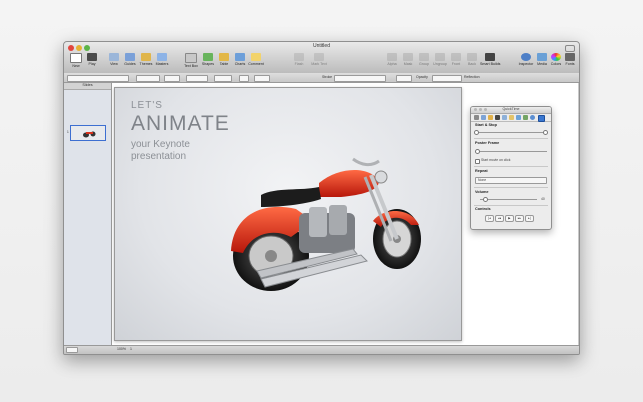  I want to click on color-well, so click(172, 78).